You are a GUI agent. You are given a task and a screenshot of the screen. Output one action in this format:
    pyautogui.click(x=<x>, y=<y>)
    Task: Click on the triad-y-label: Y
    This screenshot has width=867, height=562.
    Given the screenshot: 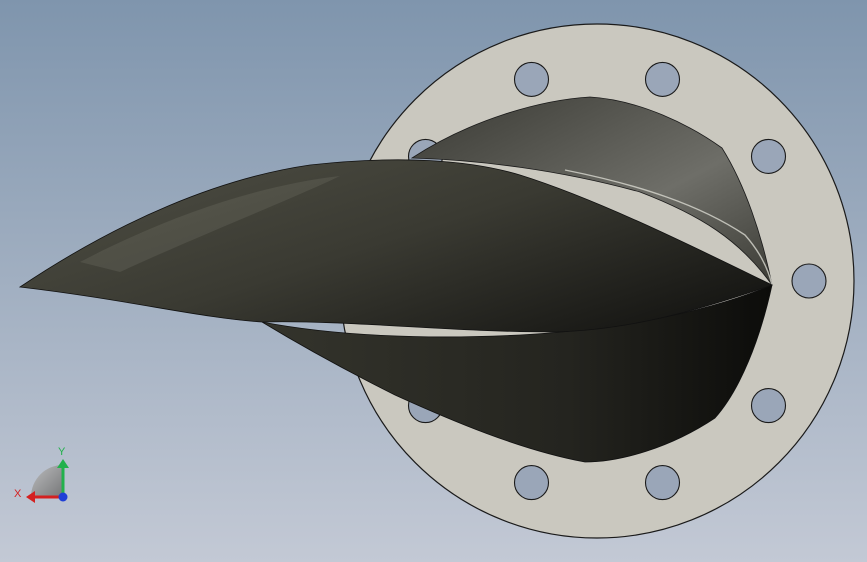 What is the action you would take?
    pyautogui.click(x=62, y=452)
    